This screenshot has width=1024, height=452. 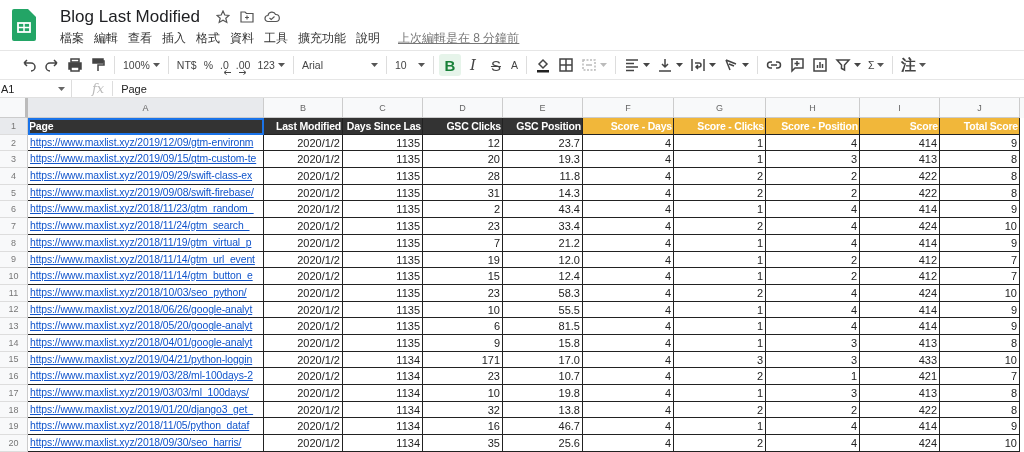 What do you see at coordinates (900, 176) in the screenshot?
I see `table-cell: 422` at bounding box center [900, 176].